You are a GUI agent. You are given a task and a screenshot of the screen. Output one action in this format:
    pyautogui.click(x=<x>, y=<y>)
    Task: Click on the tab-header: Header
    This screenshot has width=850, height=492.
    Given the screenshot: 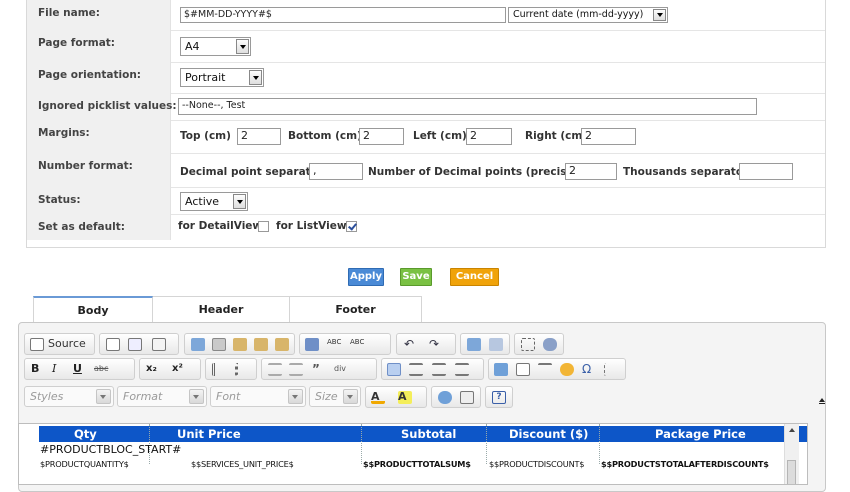 What is the action you would take?
    pyautogui.click(x=221, y=309)
    